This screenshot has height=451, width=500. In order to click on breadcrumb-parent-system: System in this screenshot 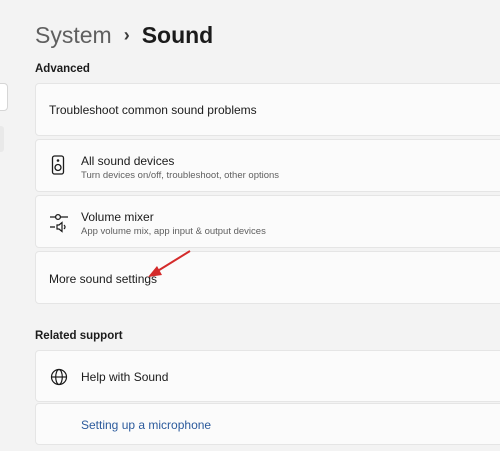, I will do `click(73, 35)`.